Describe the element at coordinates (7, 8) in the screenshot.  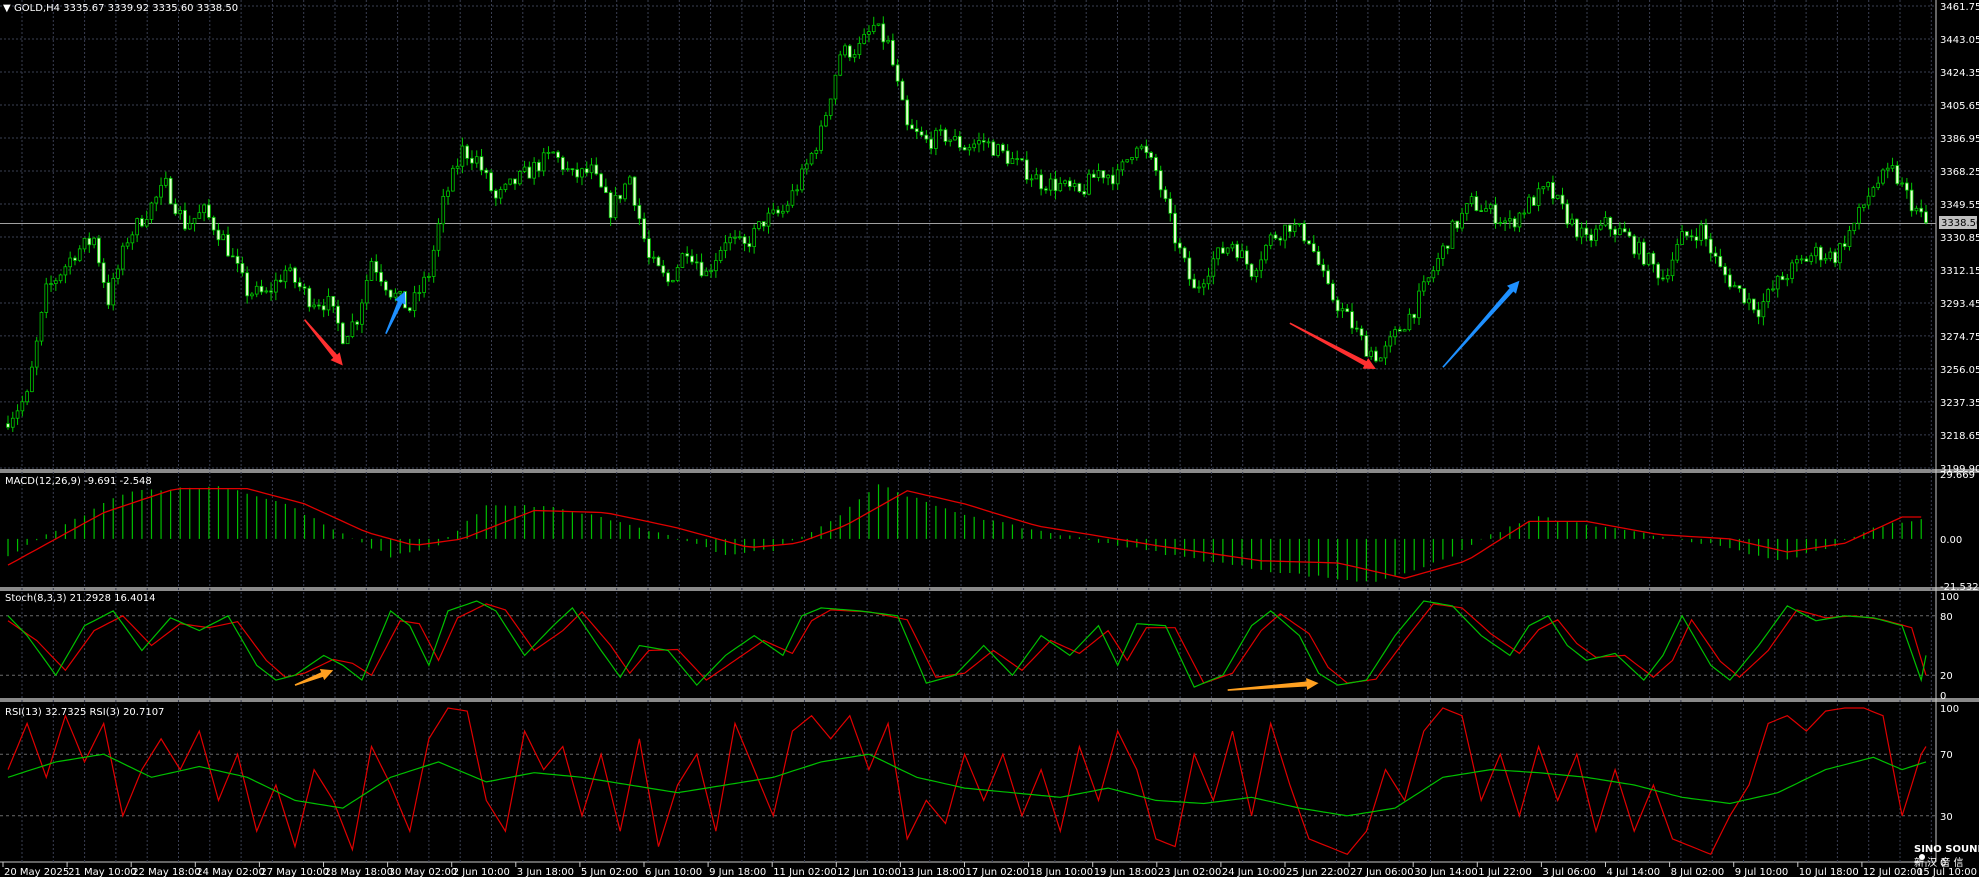
I see `chart-menu-icon: ▼` at that location.